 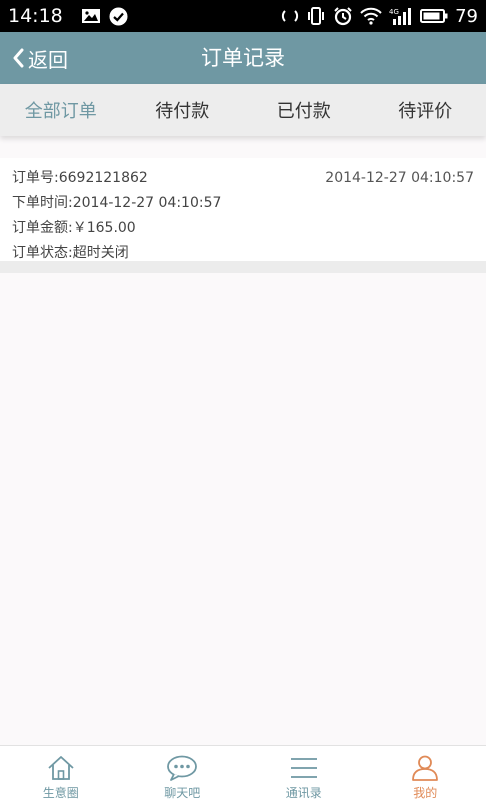 I want to click on nav-label: 通讯录, so click(x=303, y=793).